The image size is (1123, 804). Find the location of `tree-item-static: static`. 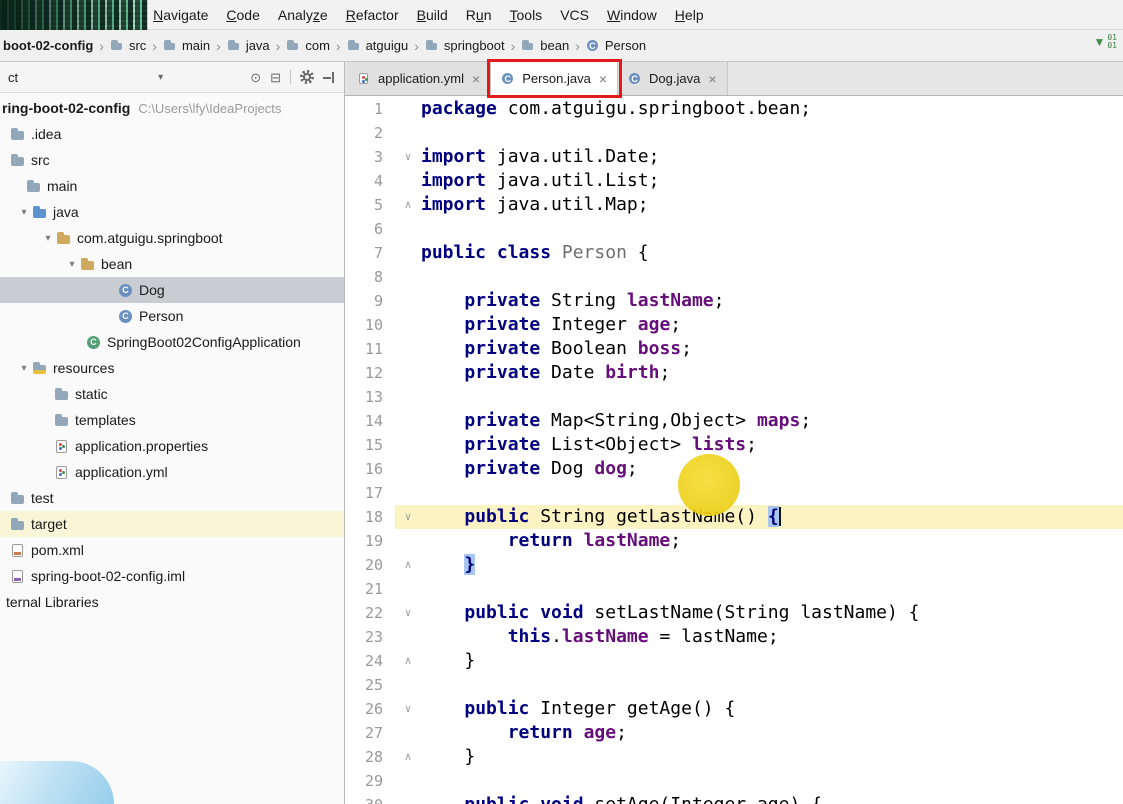

tree-item-static: static is located at coordinates (172, 394).